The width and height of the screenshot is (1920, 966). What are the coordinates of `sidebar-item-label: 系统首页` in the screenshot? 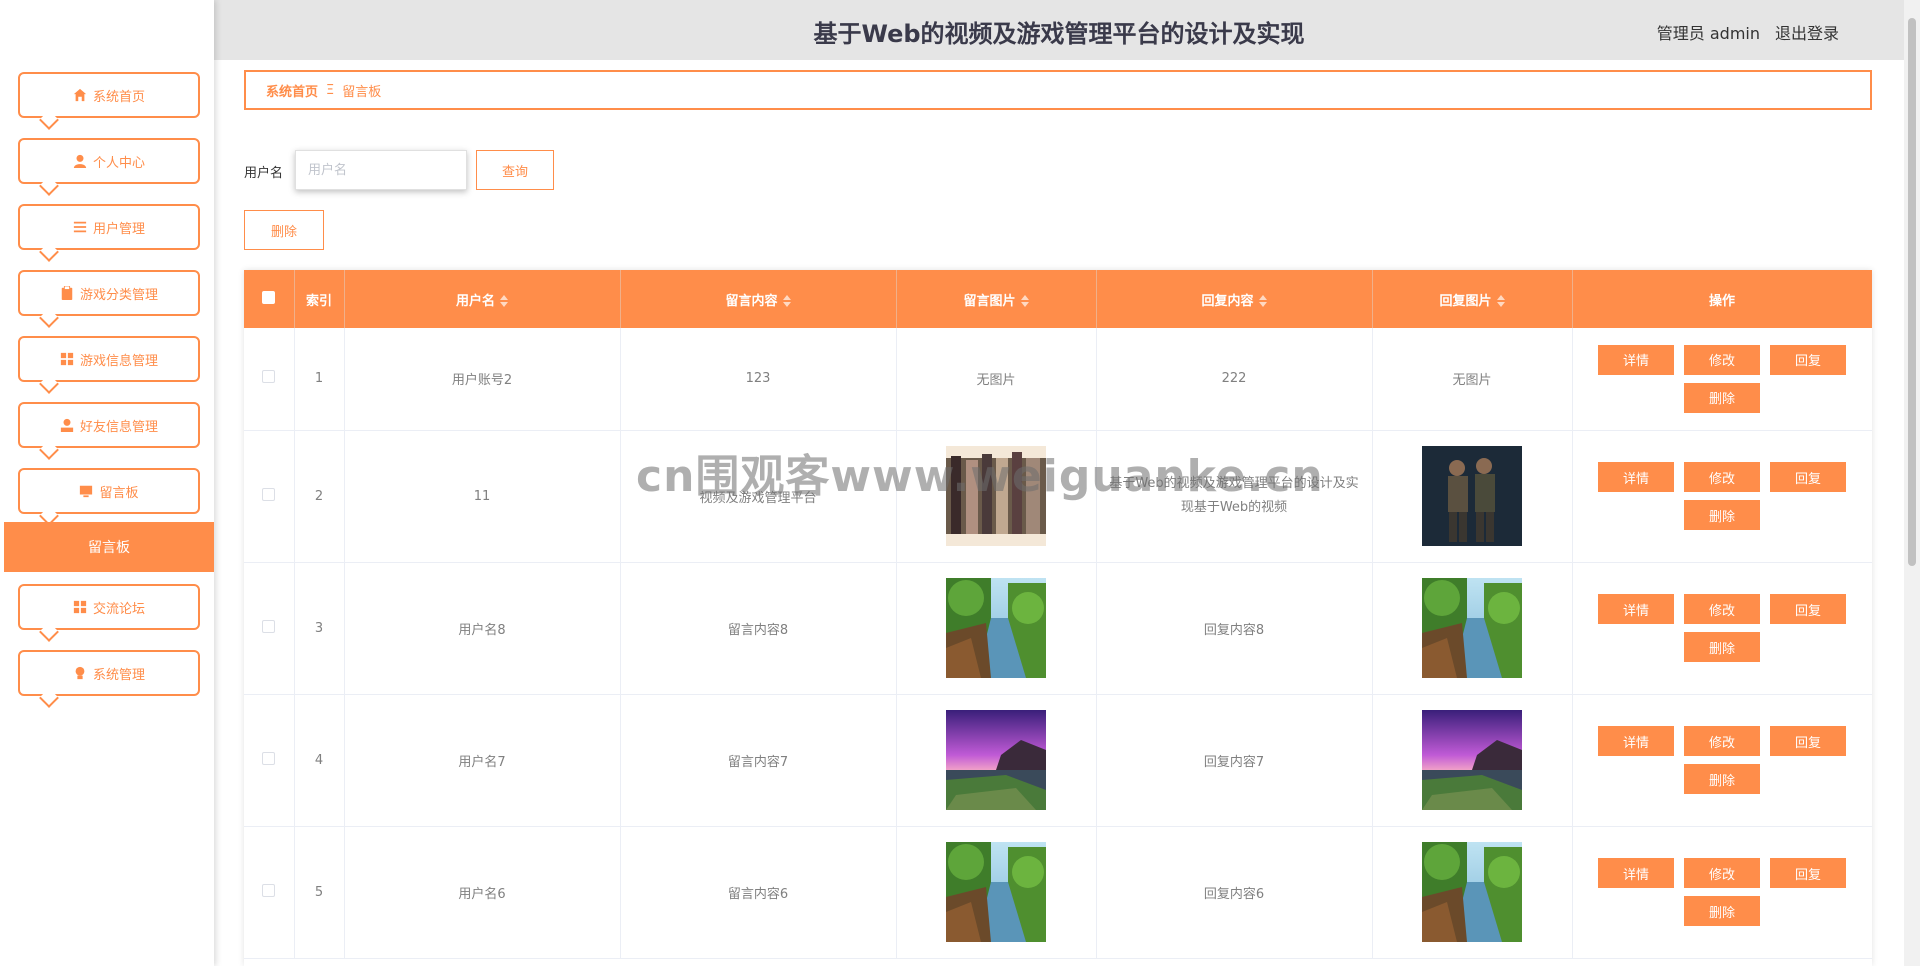 It's located at (118, 97).